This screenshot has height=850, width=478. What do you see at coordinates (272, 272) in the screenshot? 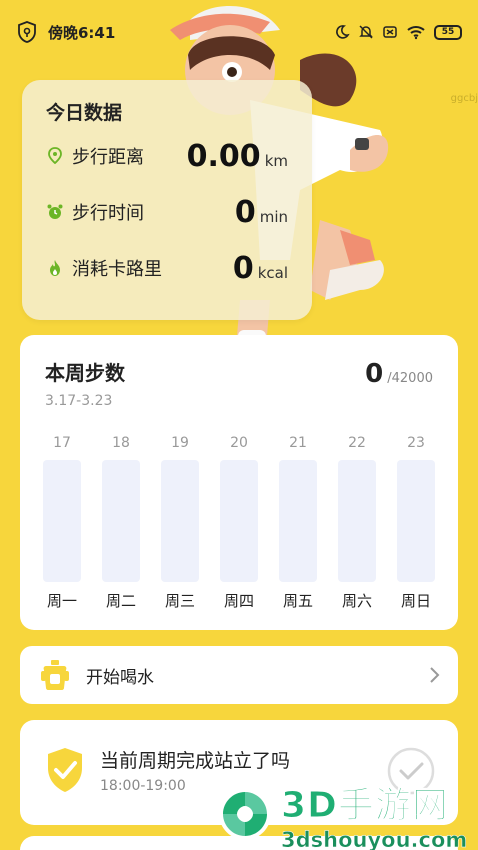
I see `metric-unit: kcal` at bounding box center [272, 272].